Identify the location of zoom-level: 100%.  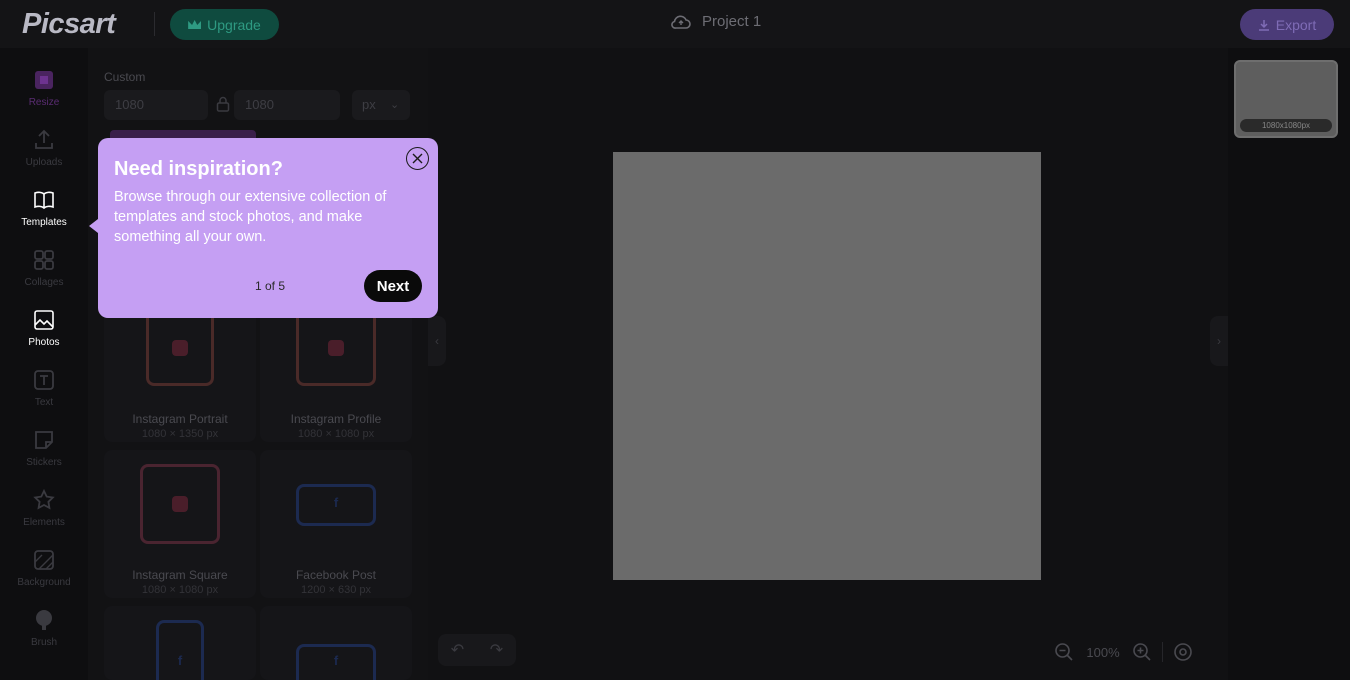
(1103, 652).